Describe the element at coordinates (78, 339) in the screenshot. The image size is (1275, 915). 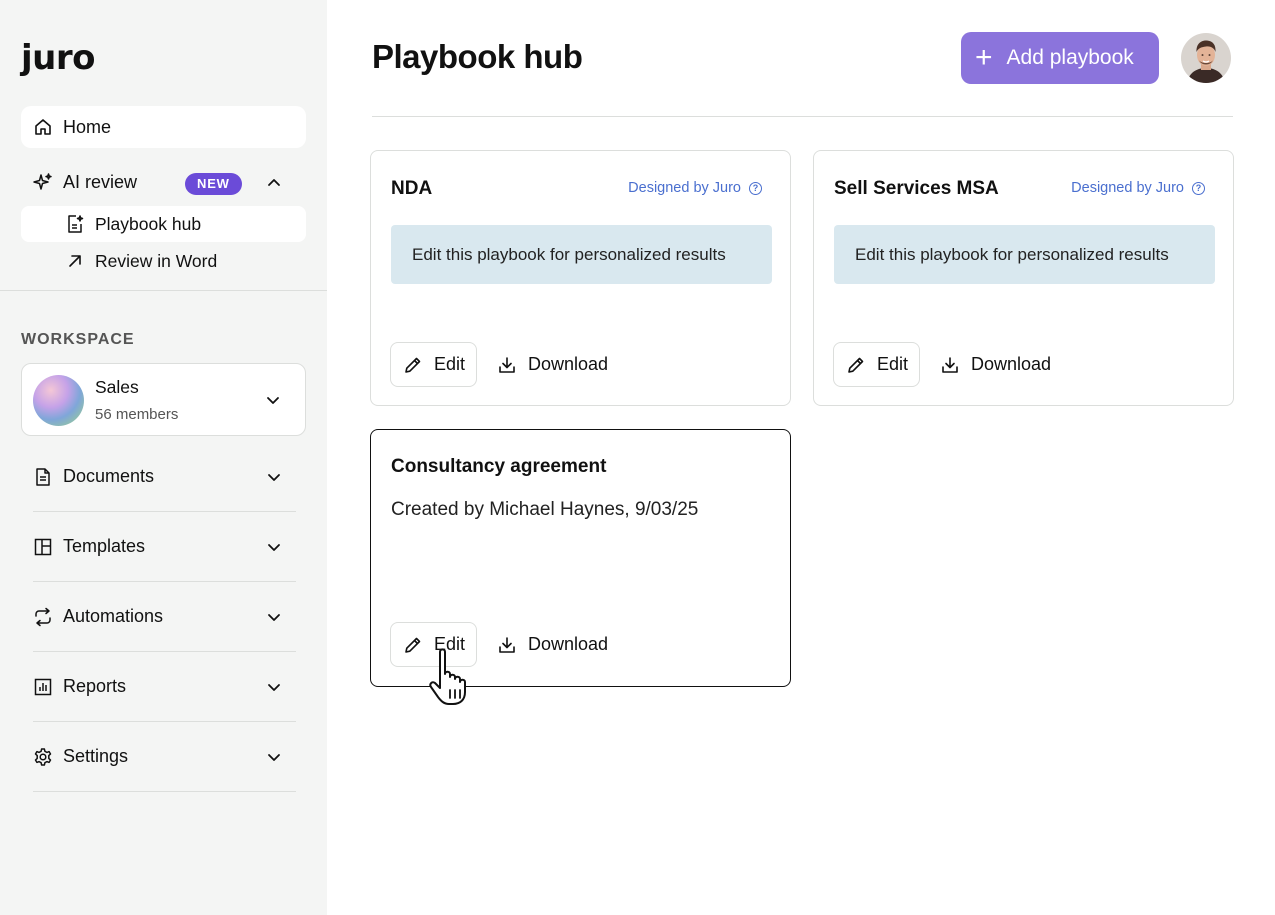
I see `workspace-heading: WORKSPACE` at that location.